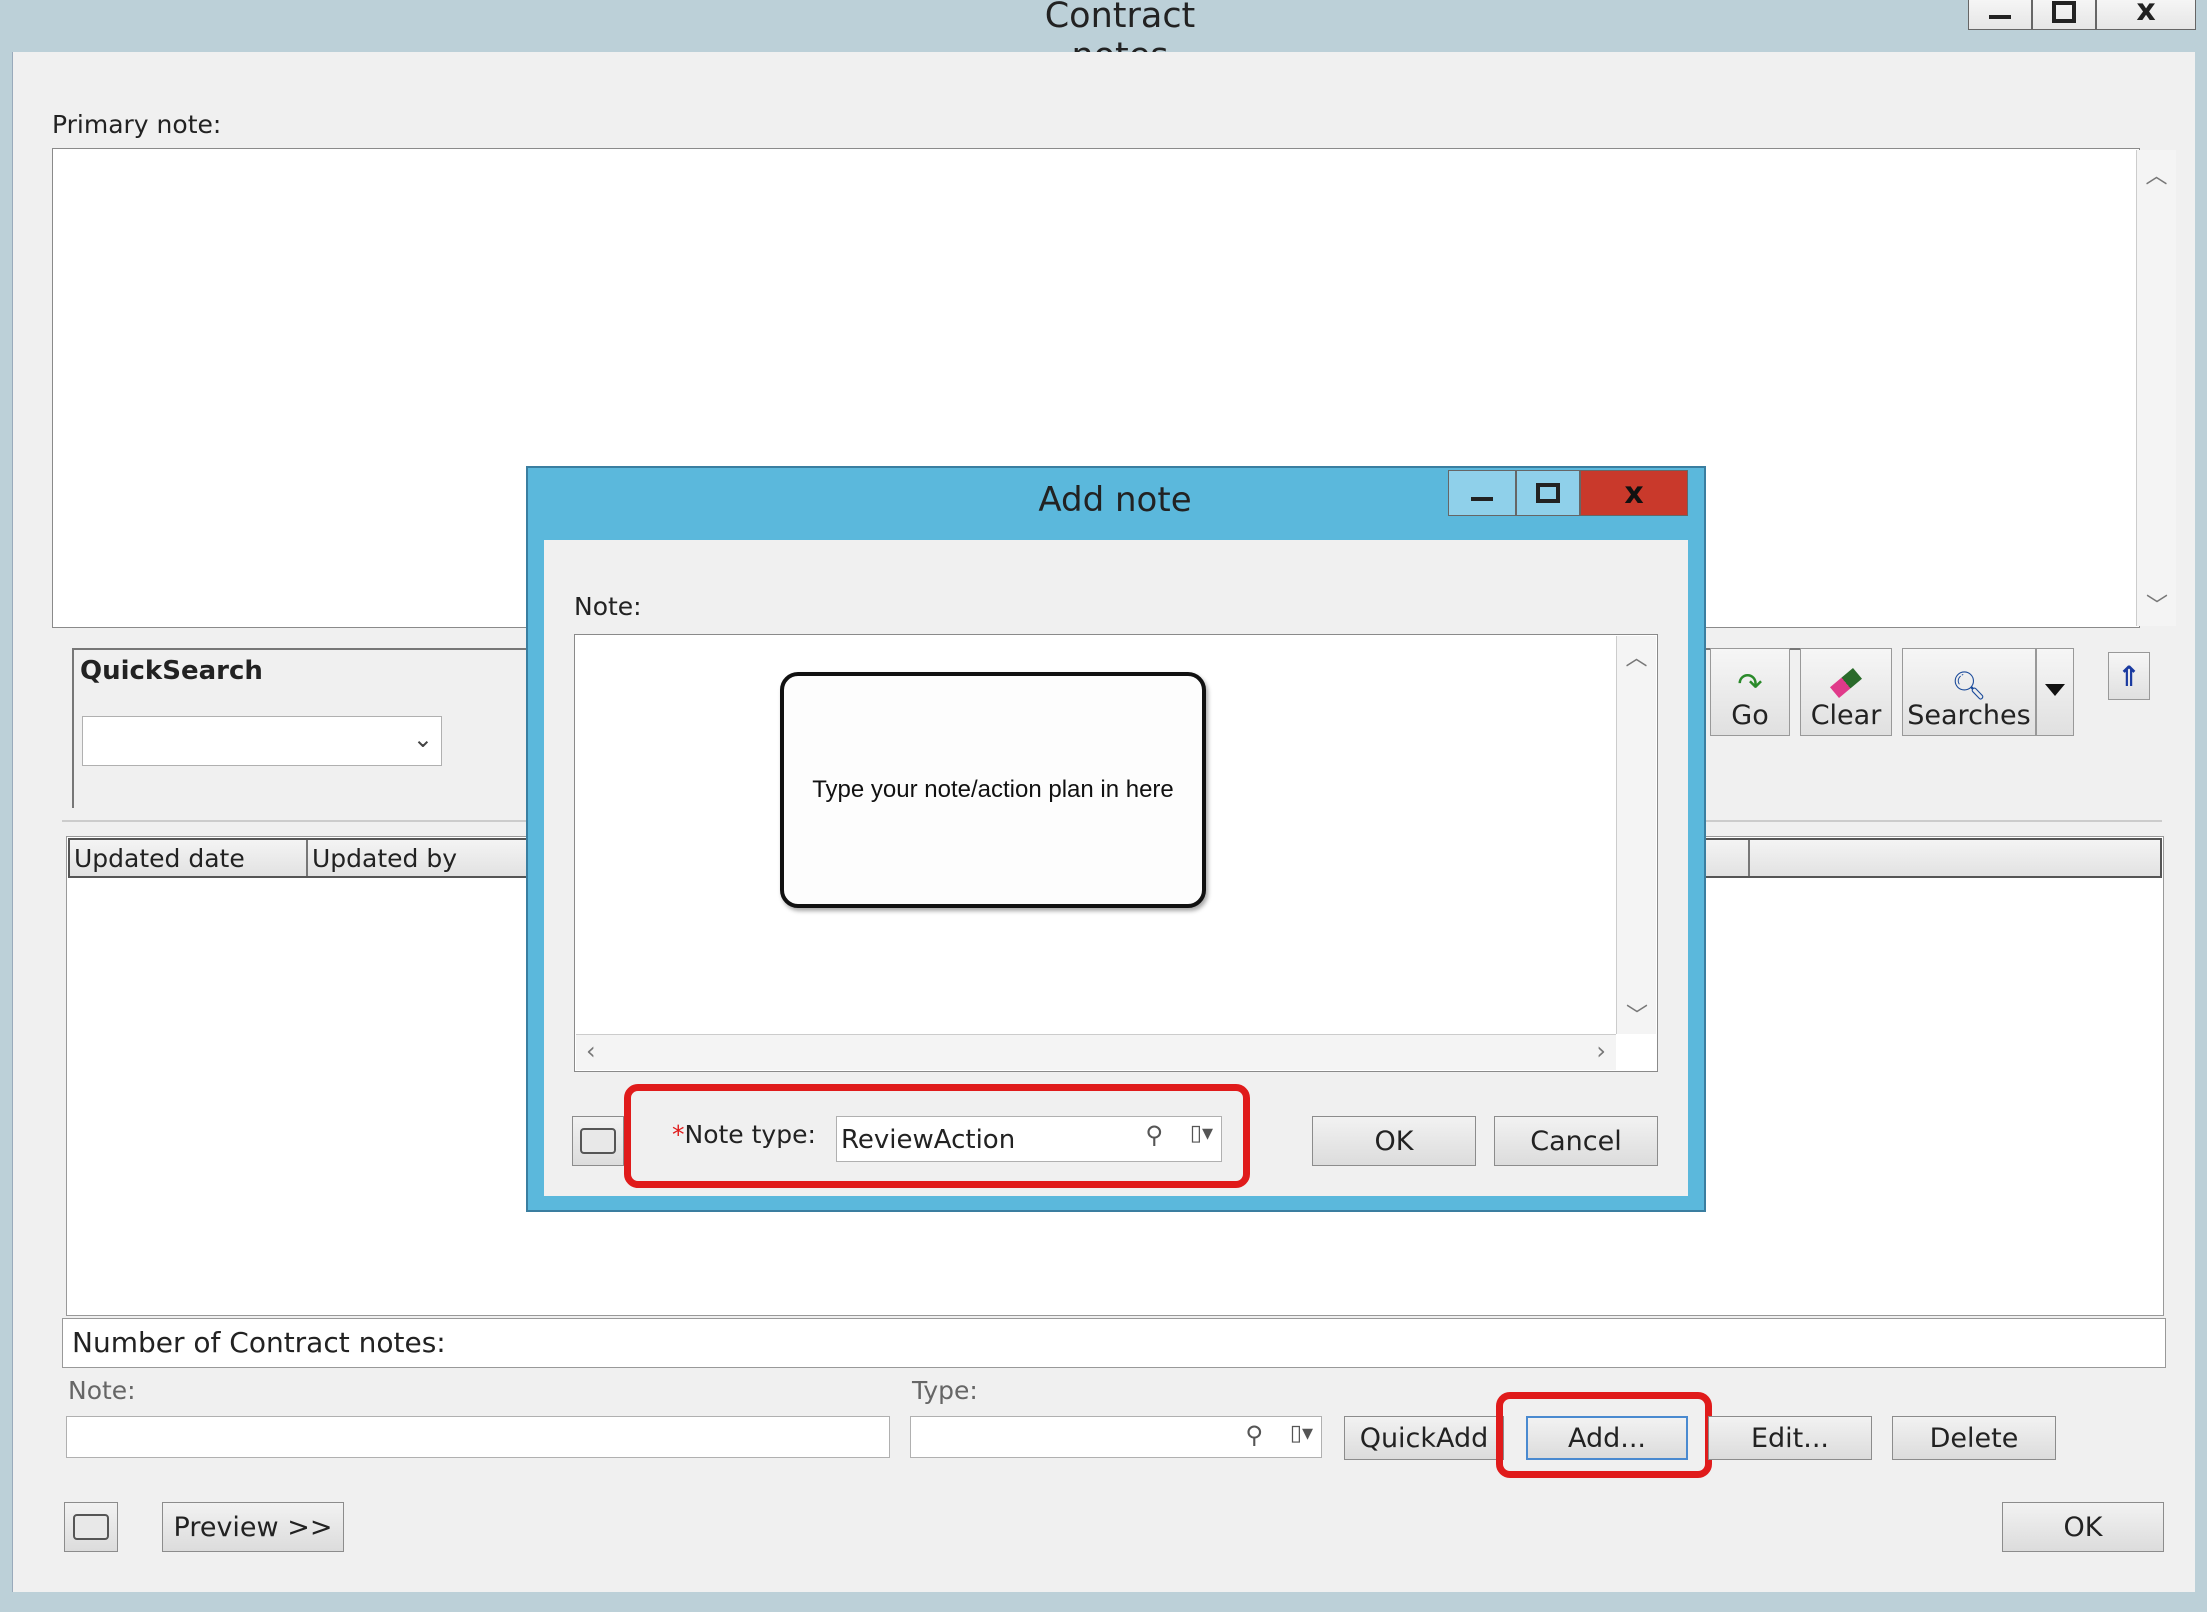 Image resolution: width=2207 pixels, height=1612 pixels. What do you see at coordinates (1604, 1435) in the screenshot?
I see `add-button-highlight` at bounding box center [1604, 1435].